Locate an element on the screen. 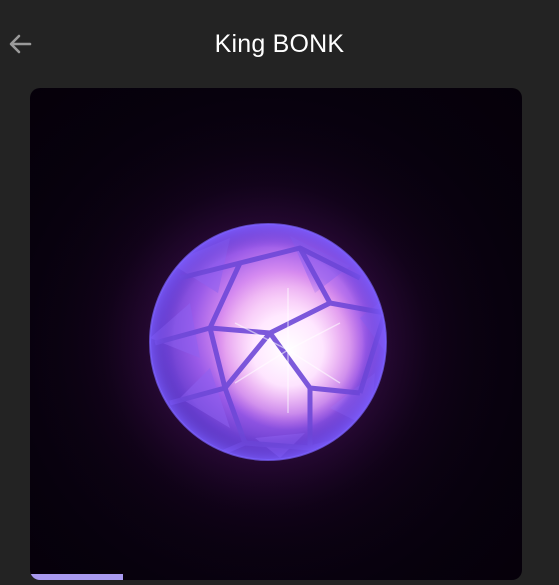 The width and height of the screenshot is (559, 585). page-title: King BONK is located at coordinates (279, 44).